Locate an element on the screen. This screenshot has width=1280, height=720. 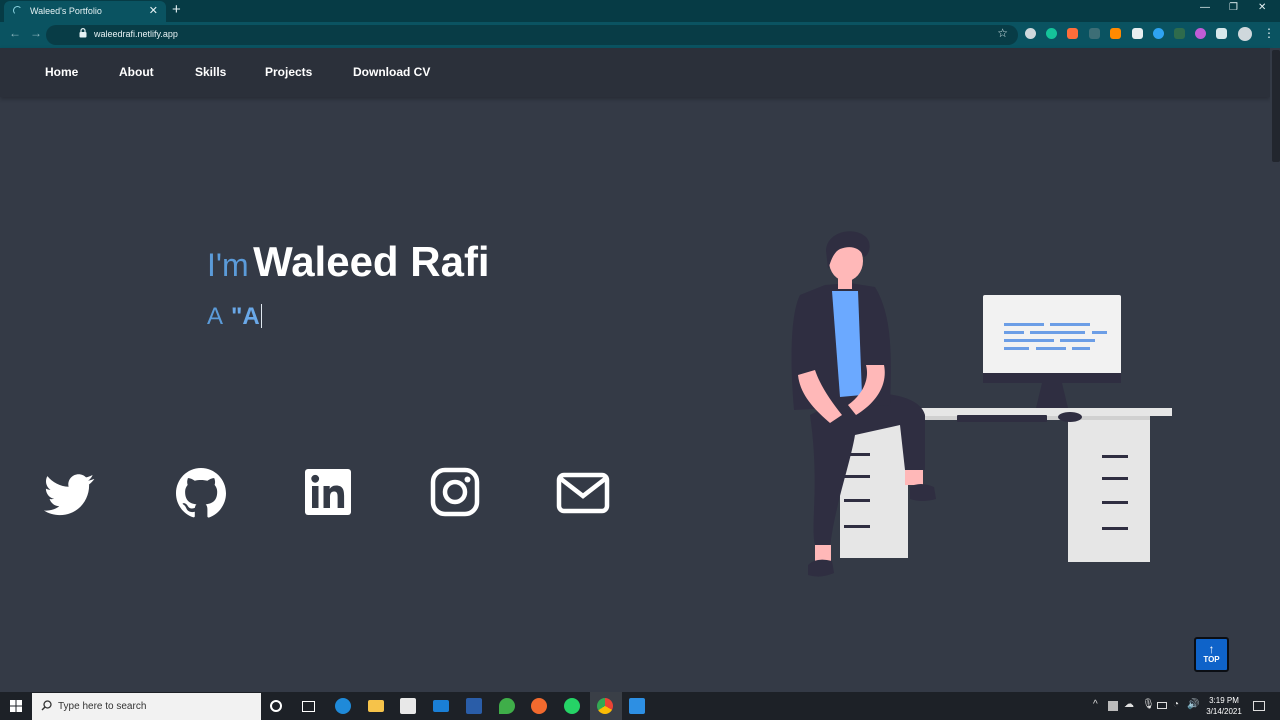
back-button: ← is located at coordinates (15, 33).